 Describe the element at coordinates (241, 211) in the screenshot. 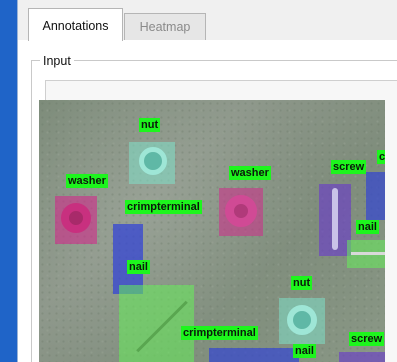

I see `washer-object-center` at that location.